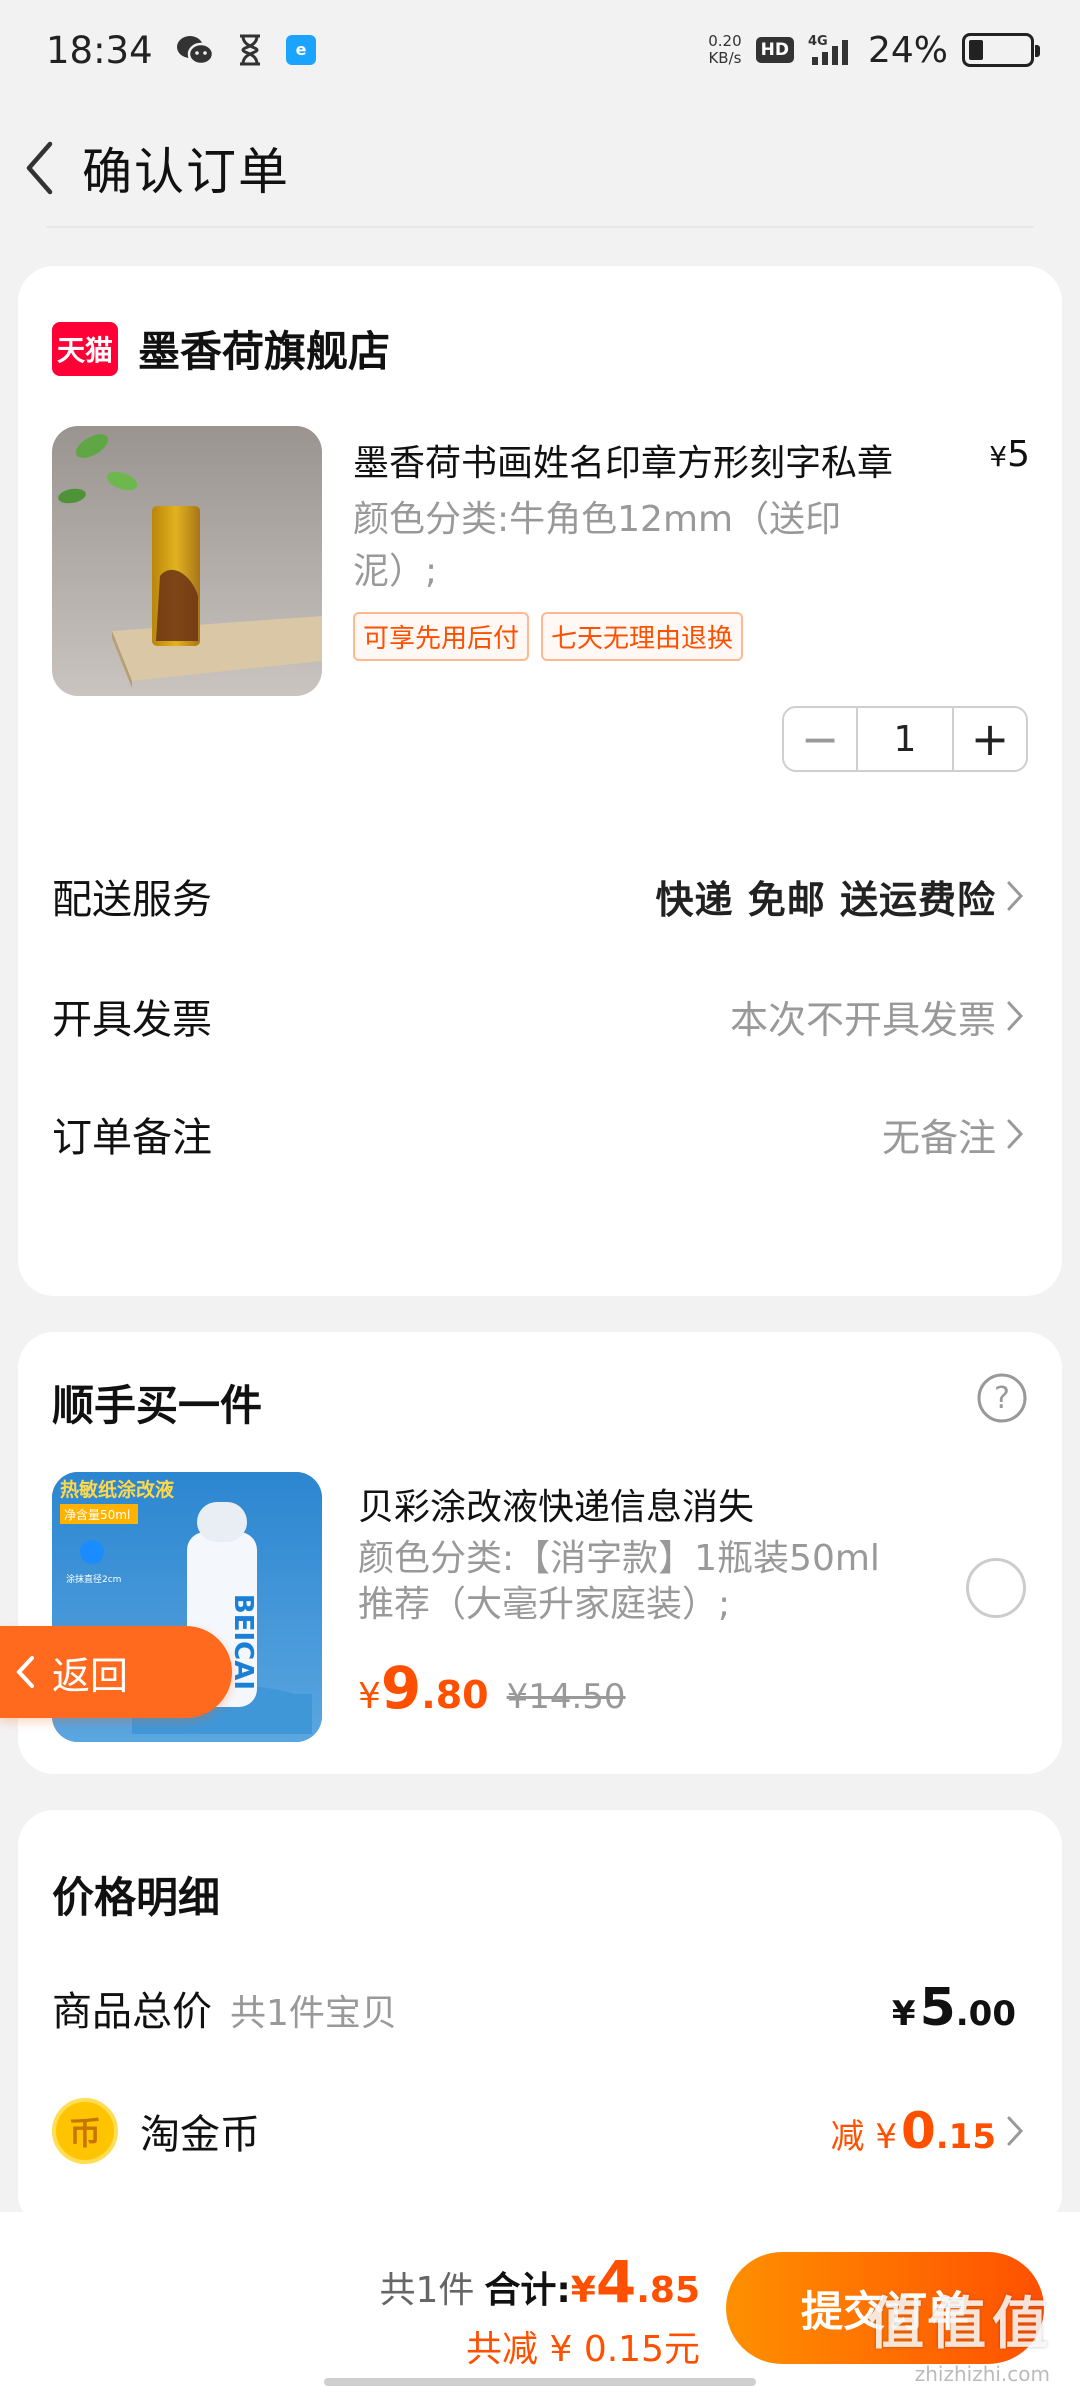 The height and width of the screenshot is (2400, 1080). Describe the element at coordinates (540, 1016) in the screenshot. I see `invoice-row: 开具发票 本次不开具发票` at that location.